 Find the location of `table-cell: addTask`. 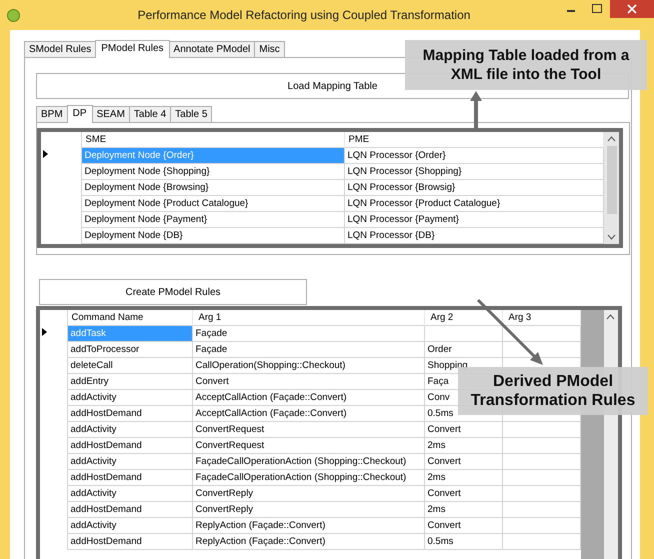

table-cell: addTask is located at coordinates (129, 334).